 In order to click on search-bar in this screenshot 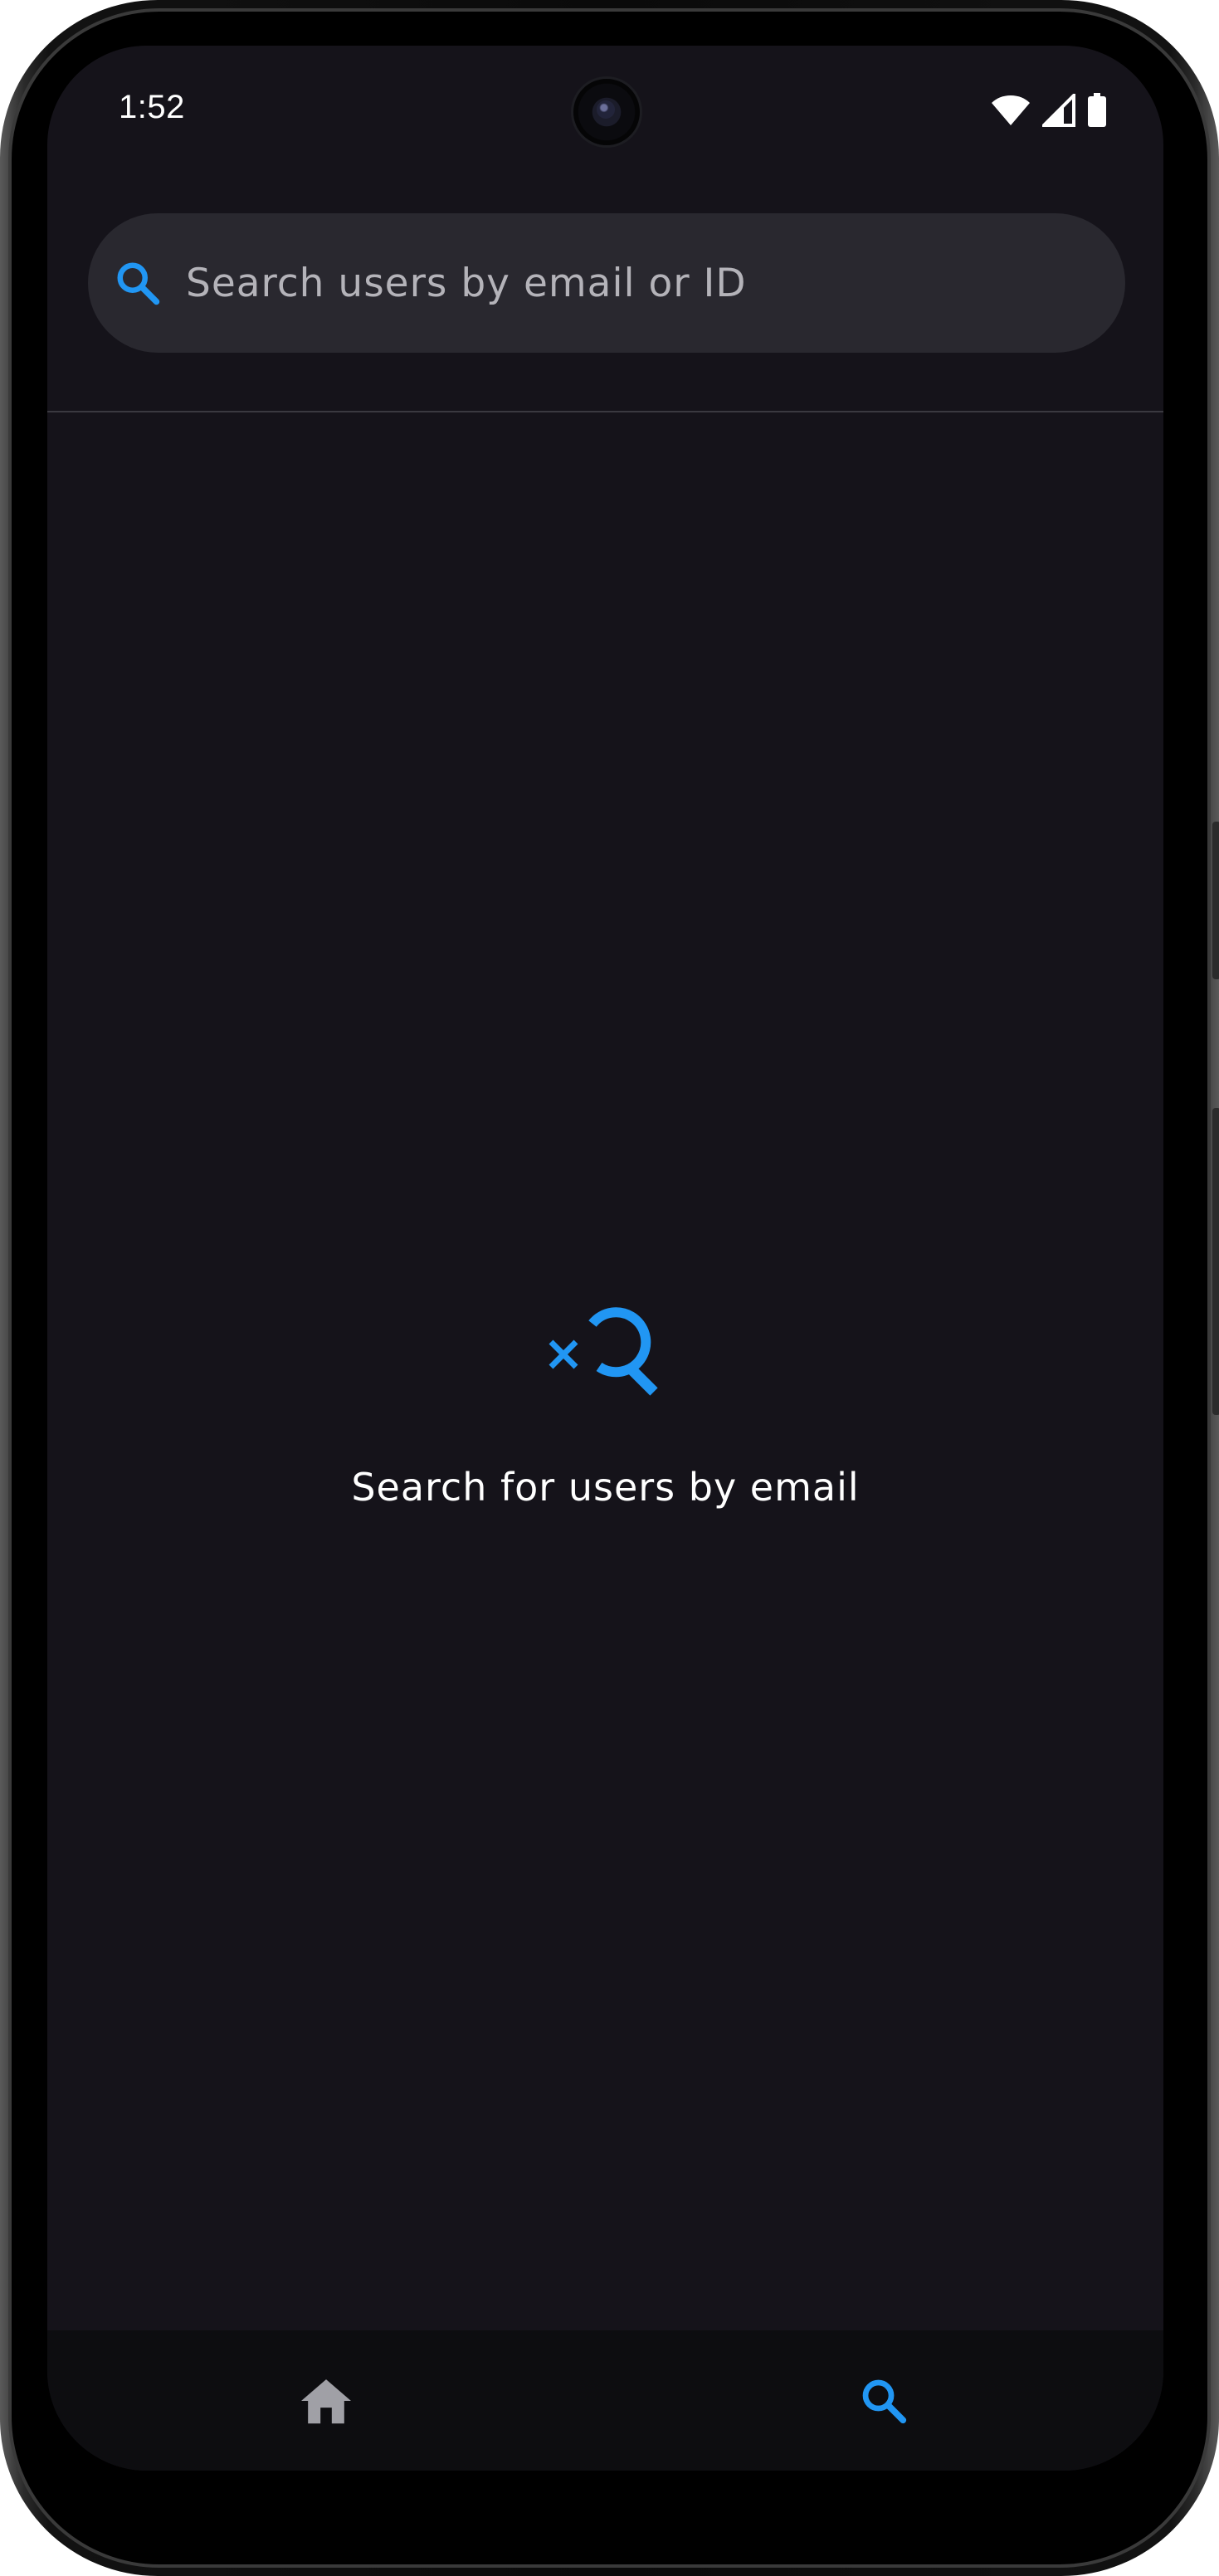, I will do `click(607, 283)`.